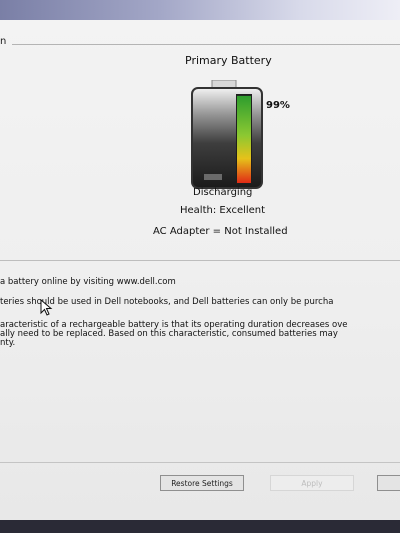  Describe the element at coordinates (224, 84) in the screenshot. I see `battery-terminal` at that location.